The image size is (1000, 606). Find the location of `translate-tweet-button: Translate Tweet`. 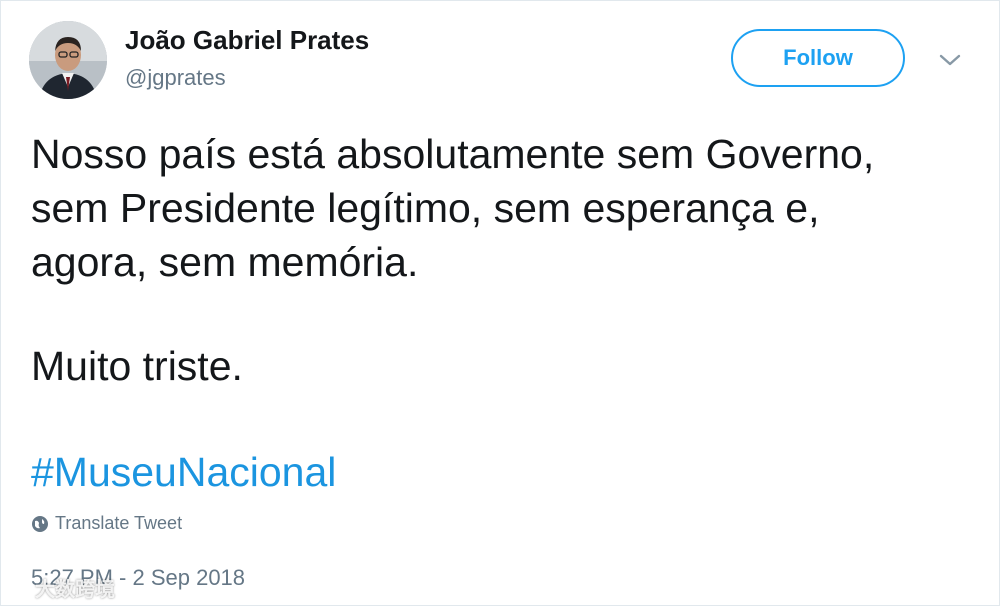

translate-tweet-button: Translate Tweet is located at coordinates (106, 523).